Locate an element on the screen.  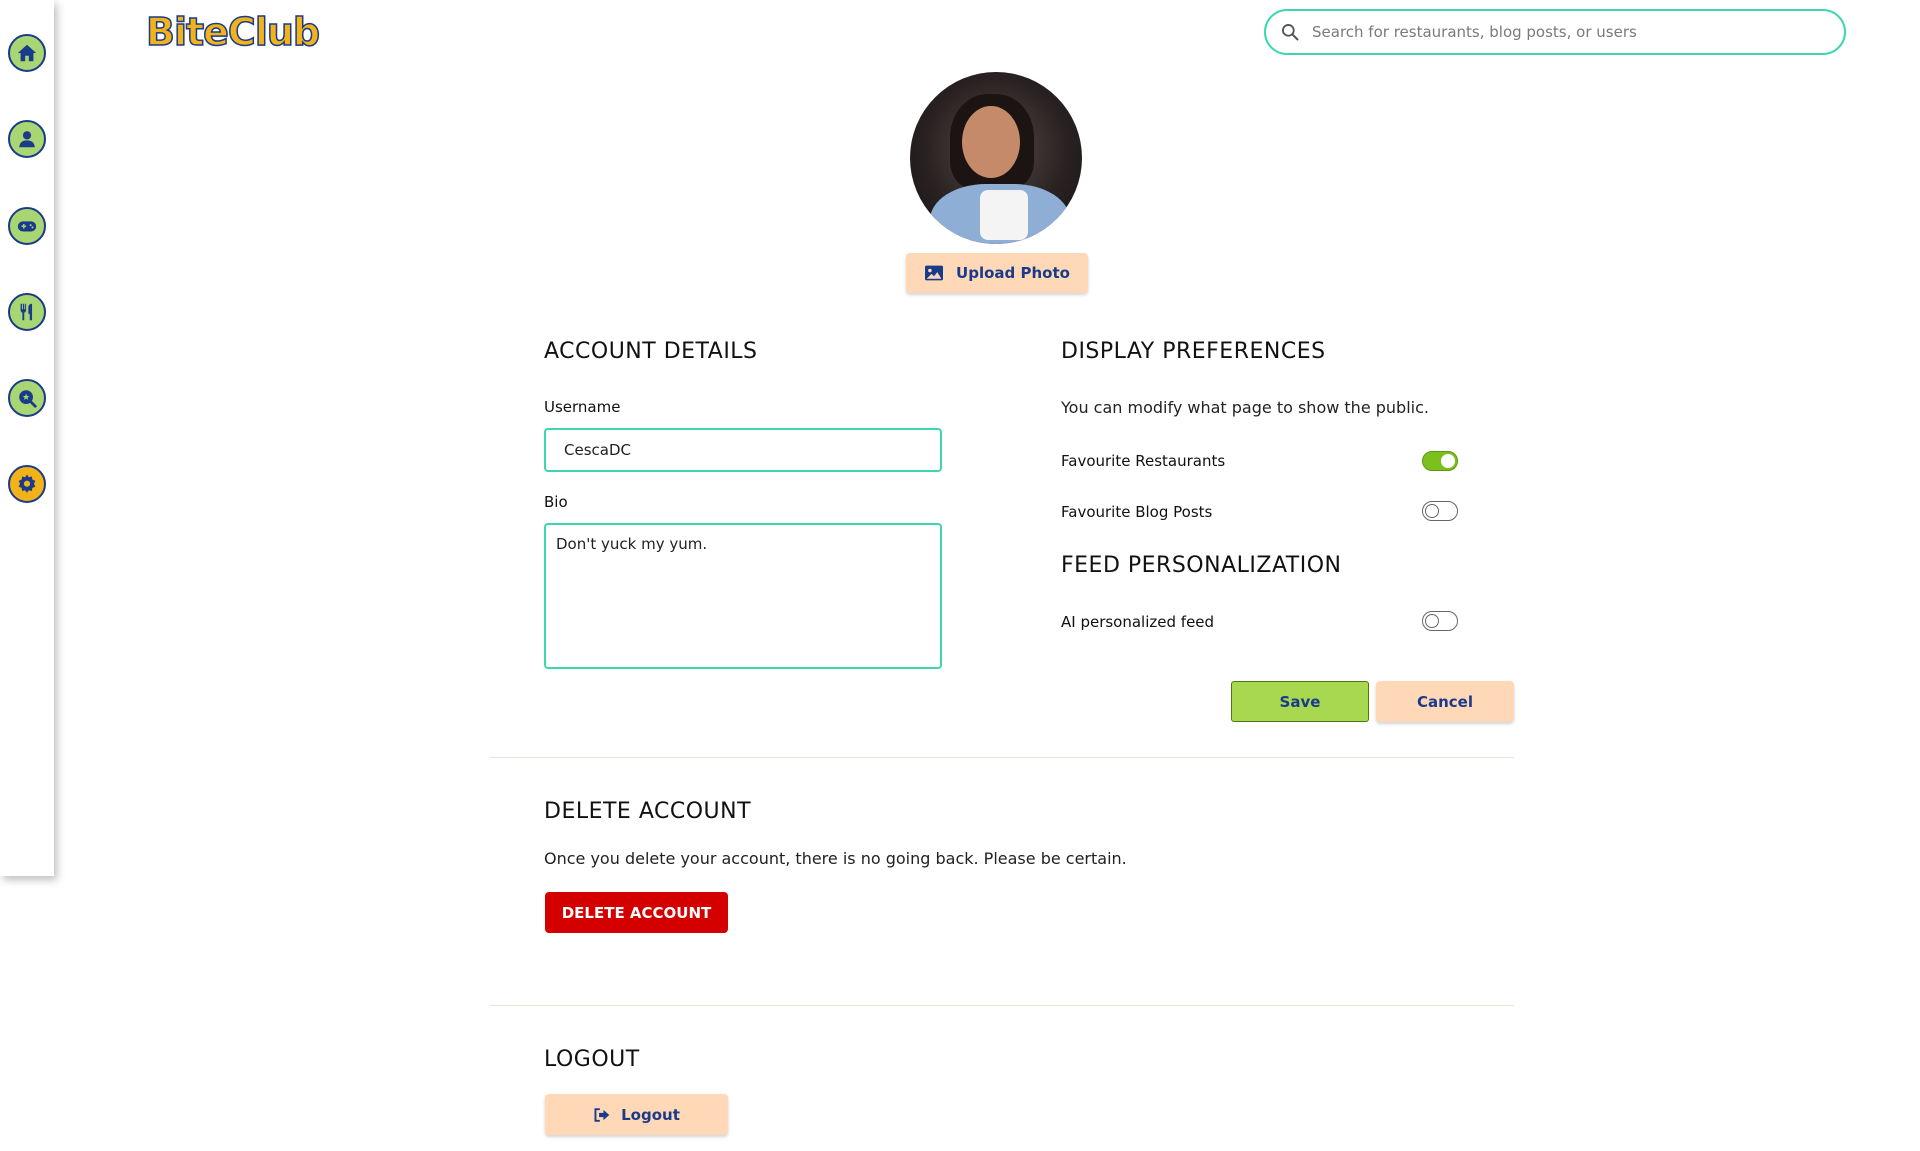
gamepad-icon is located at coordinates (27, 226).